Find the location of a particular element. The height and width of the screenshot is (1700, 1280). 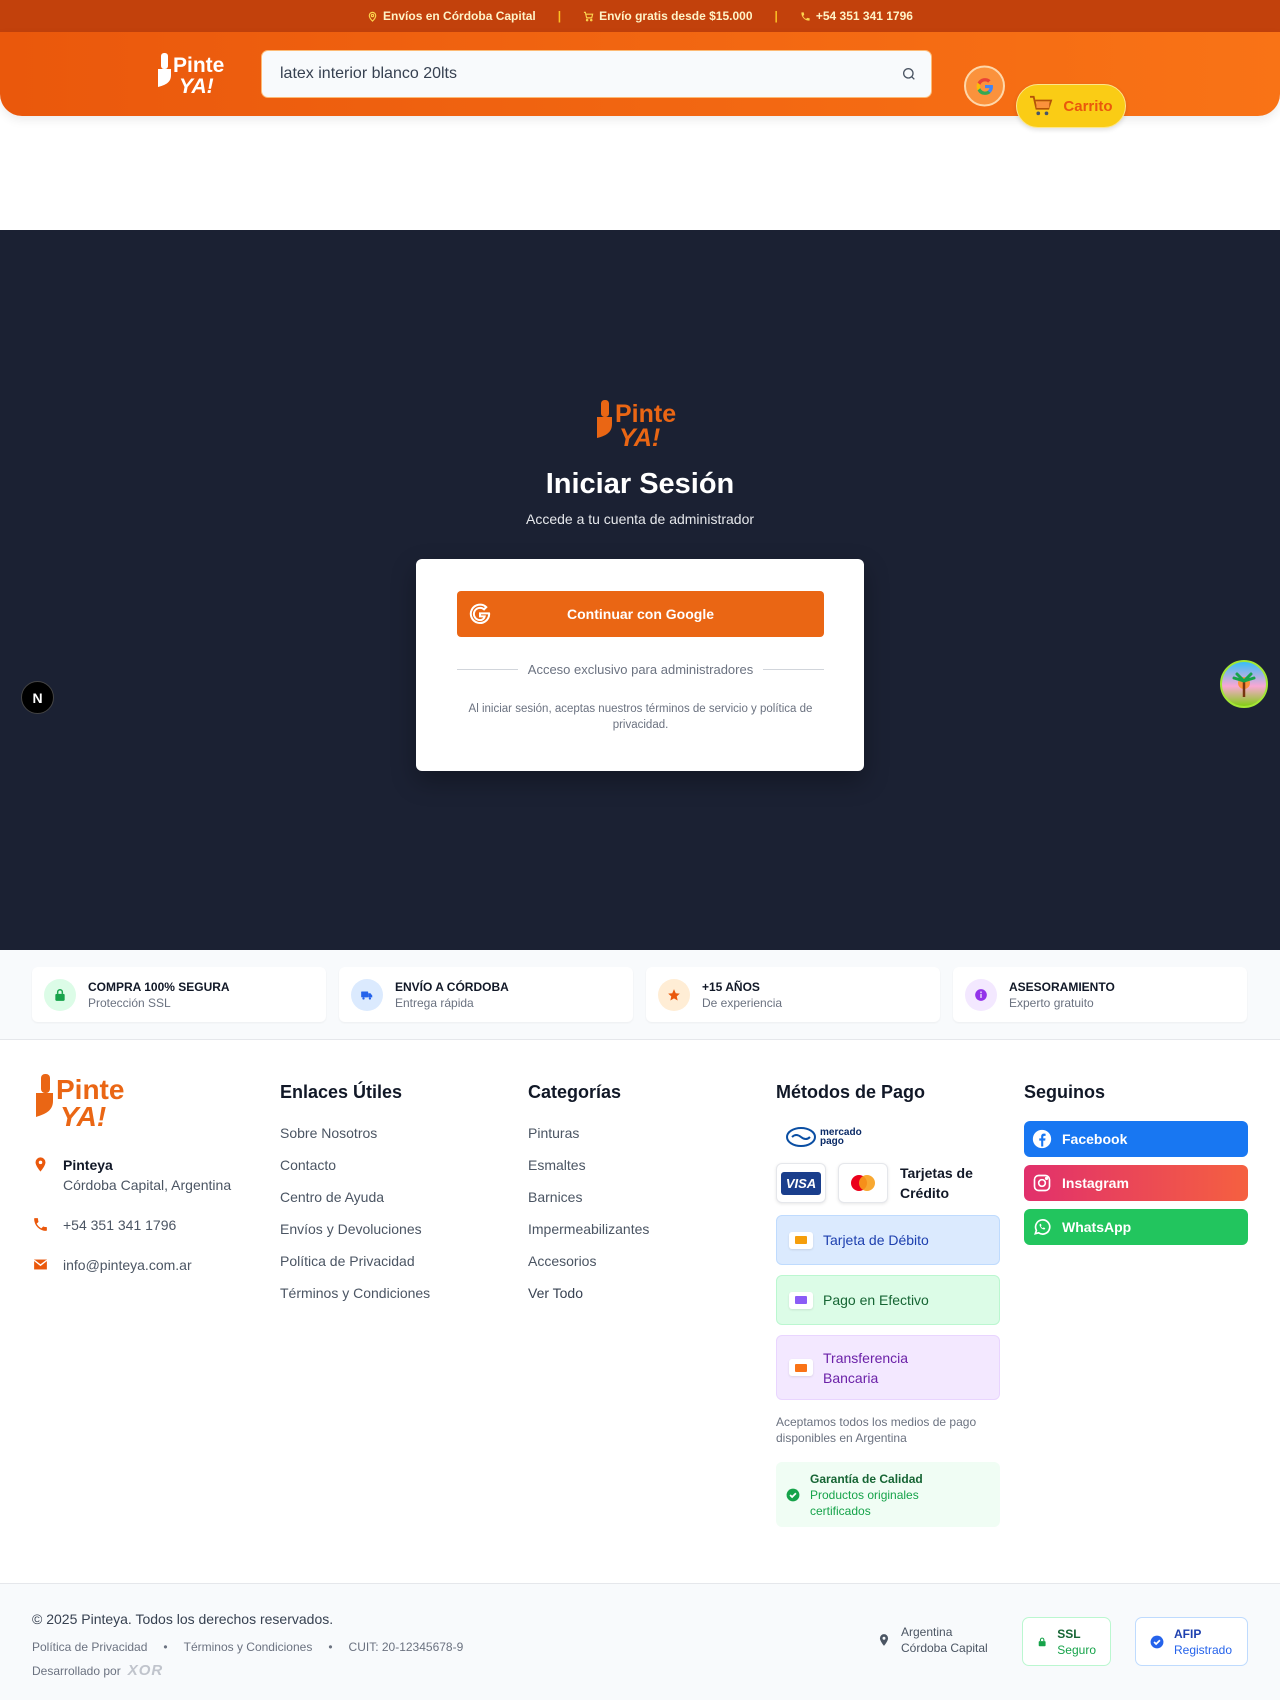

login-brand-line2: YA! is located at coordinates (639, 437).